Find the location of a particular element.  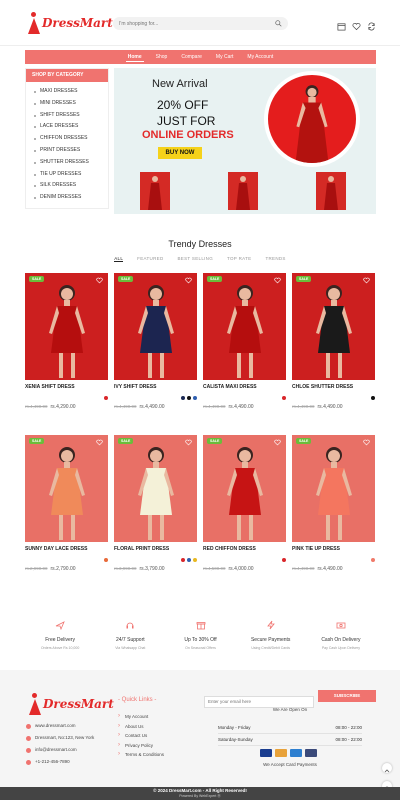

category-item: CHIFFON DRESSES is located at coordinates (71, 139).